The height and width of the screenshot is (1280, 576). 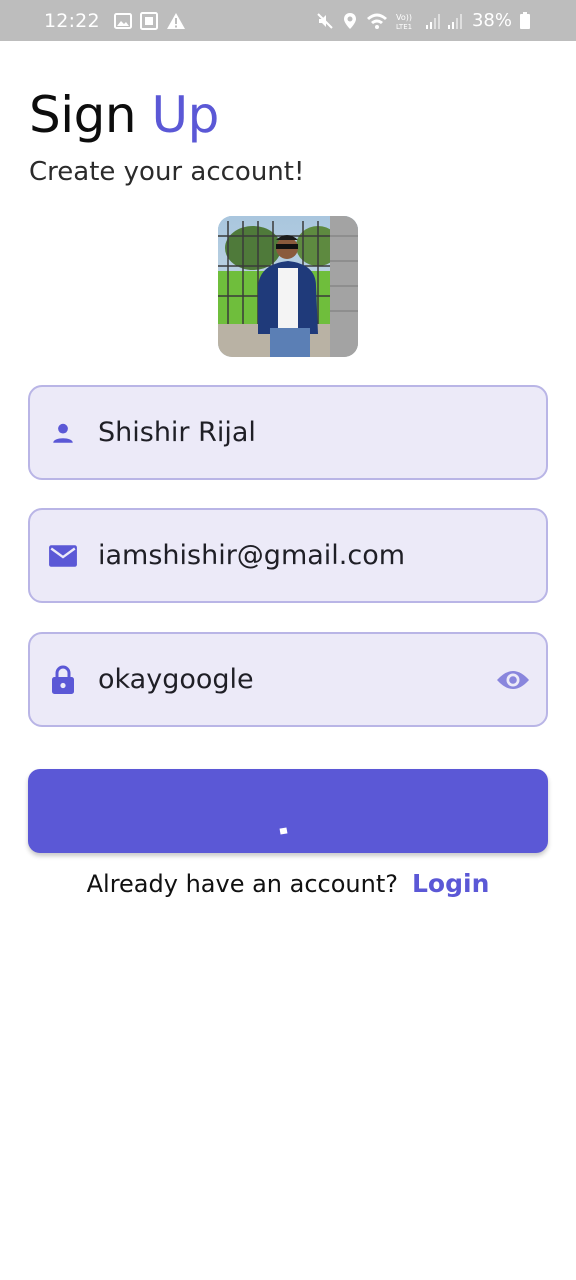 What do you see at coordinates (322, 555) in the screenshot?
I see `email-value: iamshishir@gmail.com` at bounding box center [322, 555].